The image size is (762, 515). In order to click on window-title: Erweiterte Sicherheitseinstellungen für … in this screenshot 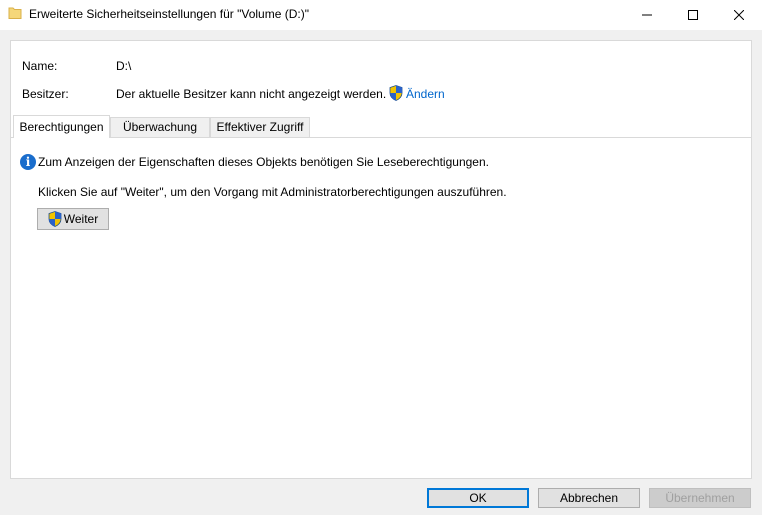, I will do `click(169, 14)`.